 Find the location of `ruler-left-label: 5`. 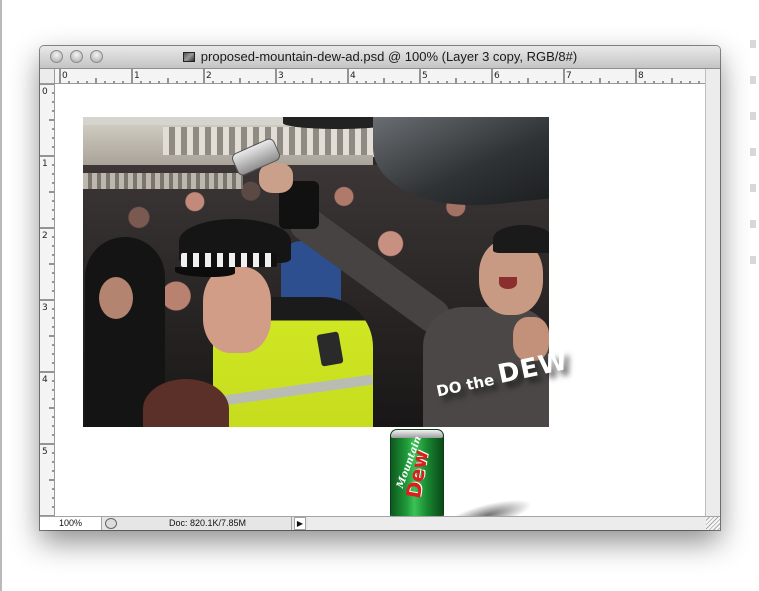

ruler-left-label: 5 is located at coordinates (45, 452).